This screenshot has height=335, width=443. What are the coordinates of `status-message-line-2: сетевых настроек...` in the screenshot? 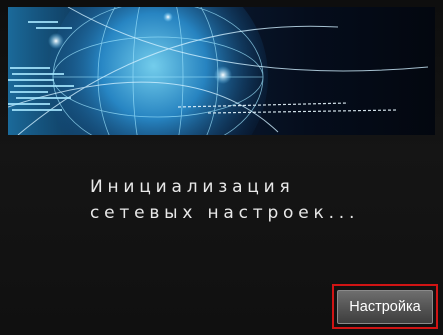 It's located at (225, 213).